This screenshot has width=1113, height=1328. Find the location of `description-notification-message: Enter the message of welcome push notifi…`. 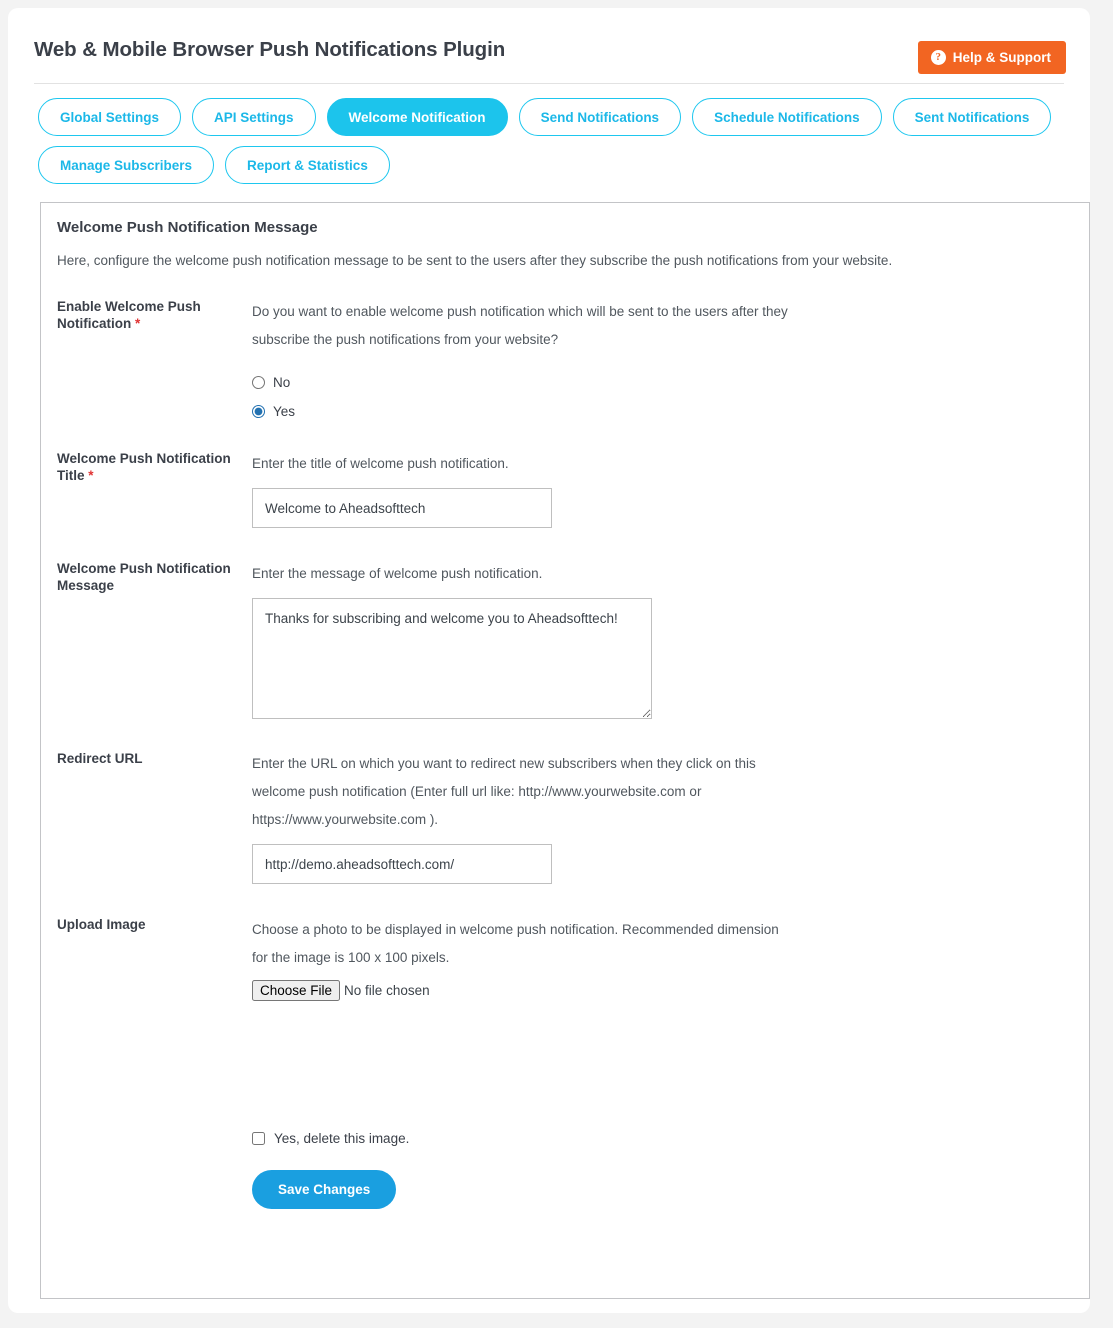

description-notification-message: Enter the message of welcome push notifi… is located at coordinates (397, 573).